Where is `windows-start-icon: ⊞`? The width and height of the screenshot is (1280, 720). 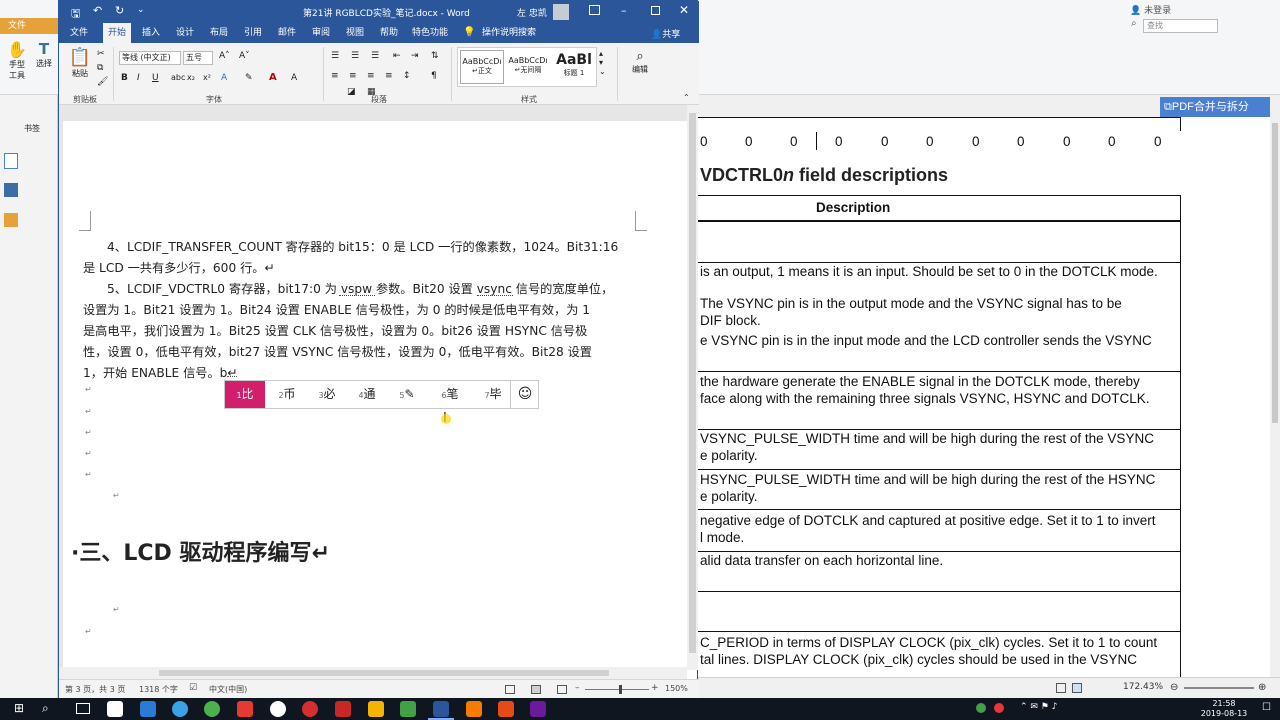
windows-start-icon: ⊞ is located at coordinates (19, 708).